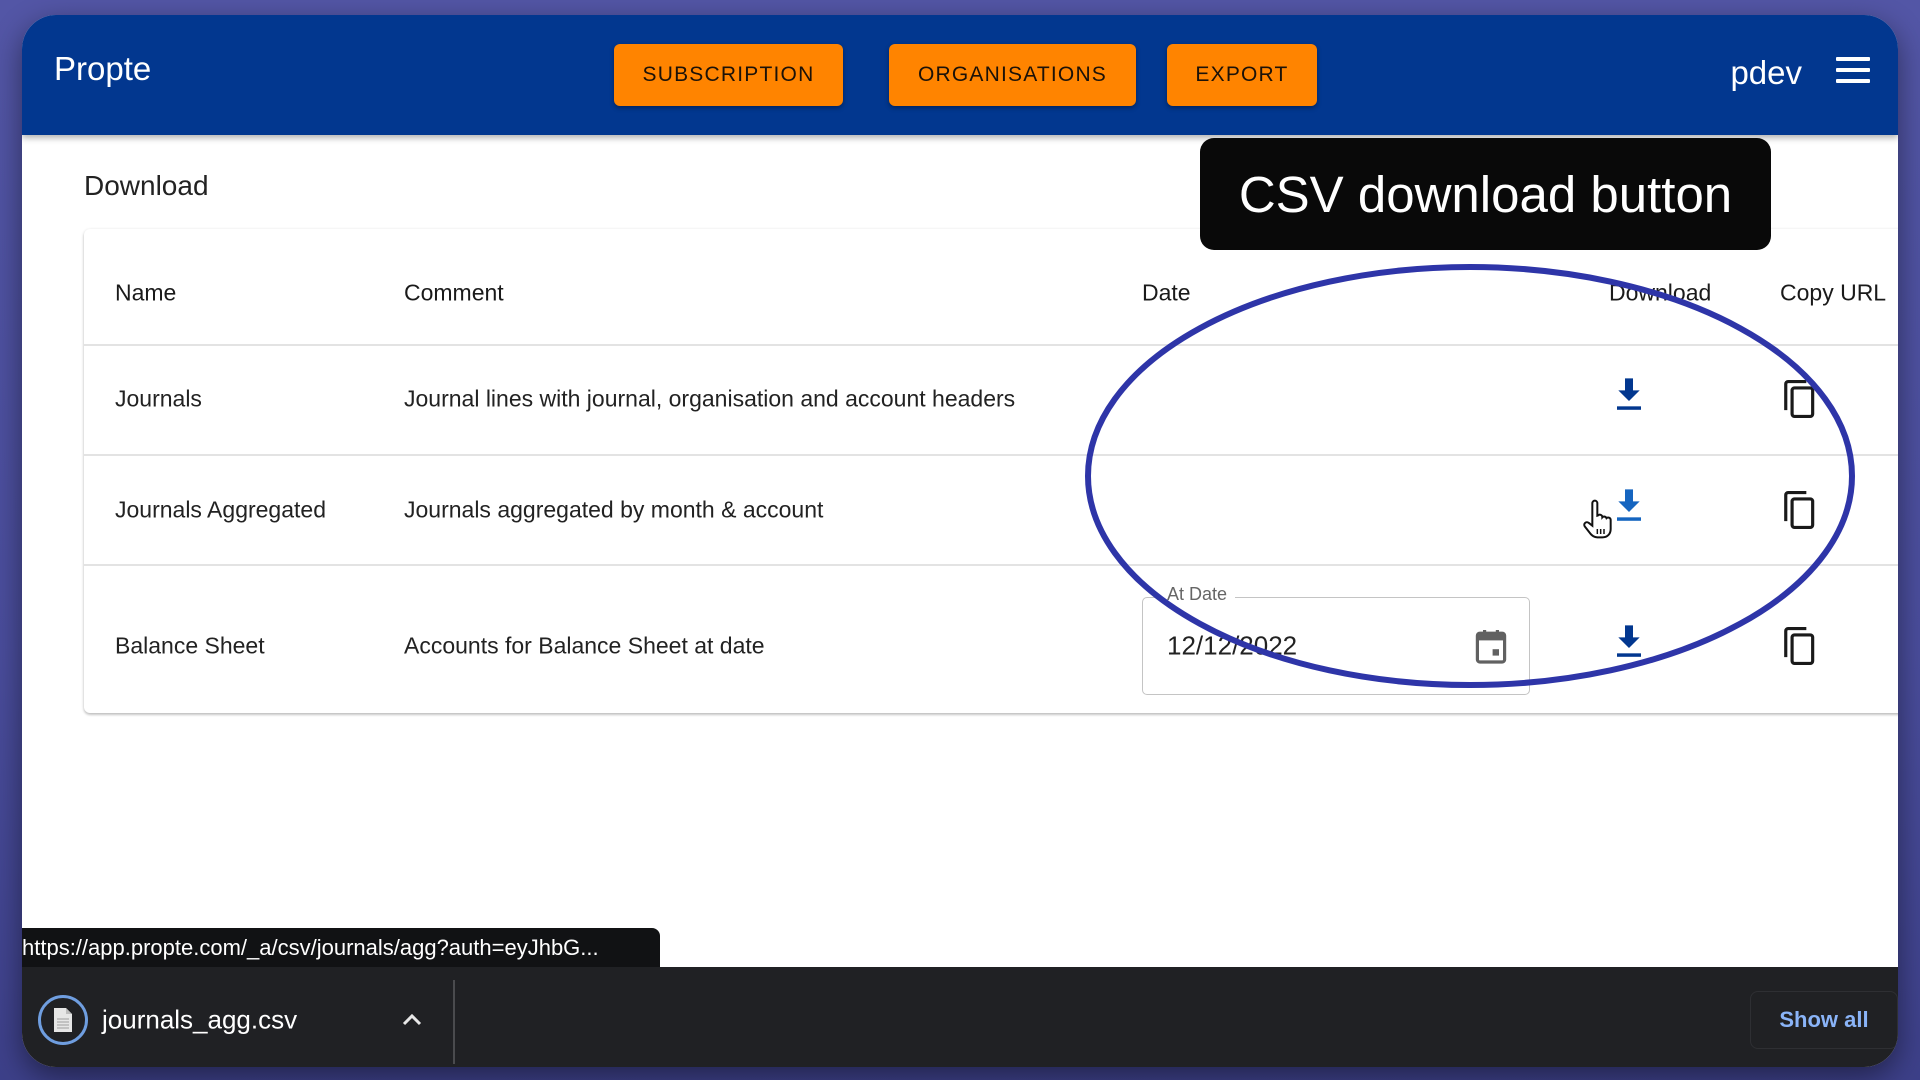 The width and height of the screenshot is (1920, 1080). Describe the element at coordinates (454, 292) in the screenshot. I see `column-header-comment: Comment` at that location.